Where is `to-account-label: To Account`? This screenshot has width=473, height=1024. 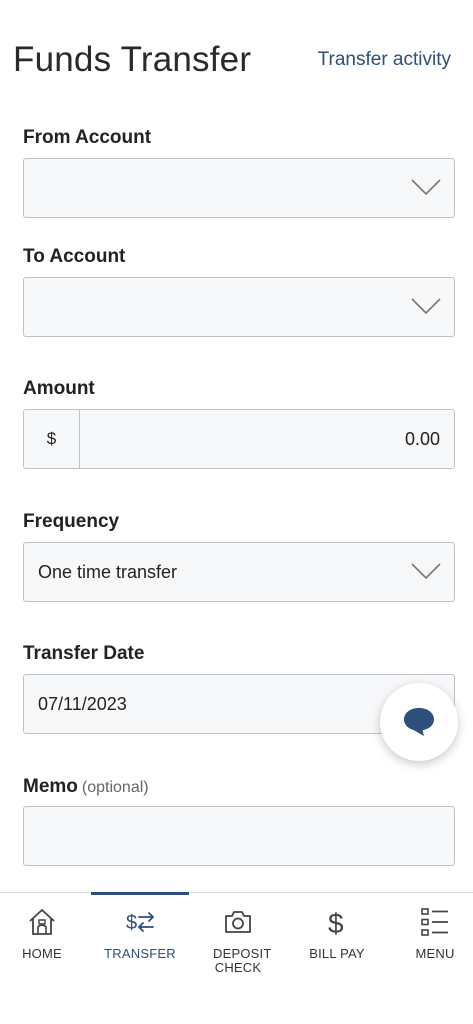
to-account-label: To Account is located at coordinates (74, 256).